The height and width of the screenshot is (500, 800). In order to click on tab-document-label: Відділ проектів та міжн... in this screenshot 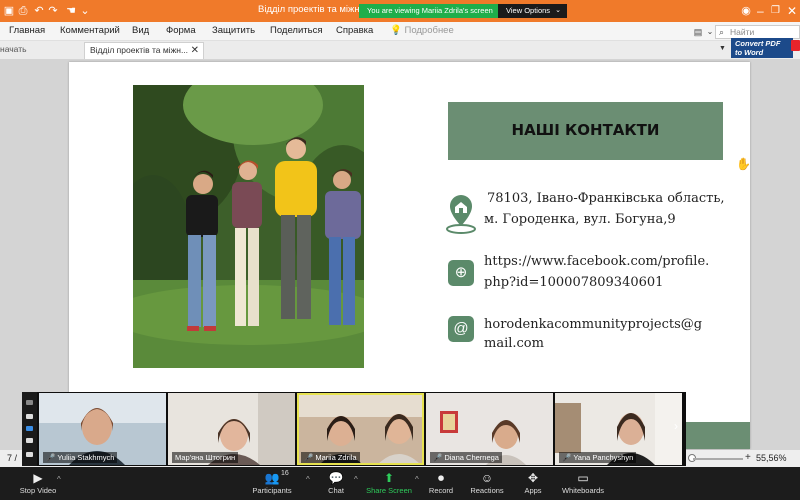, I will do `click(139, 50)`.